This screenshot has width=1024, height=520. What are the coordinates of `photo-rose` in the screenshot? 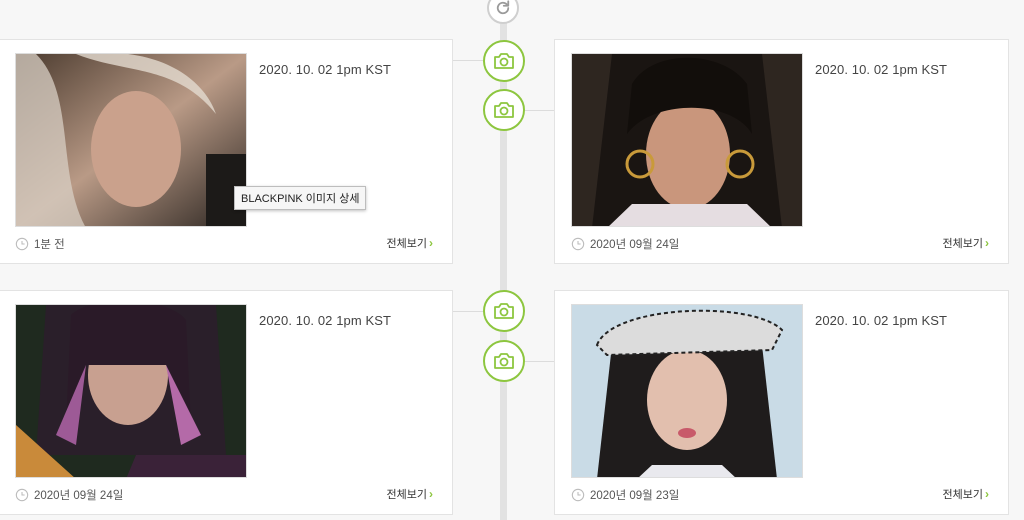 It's located at (131, 140).